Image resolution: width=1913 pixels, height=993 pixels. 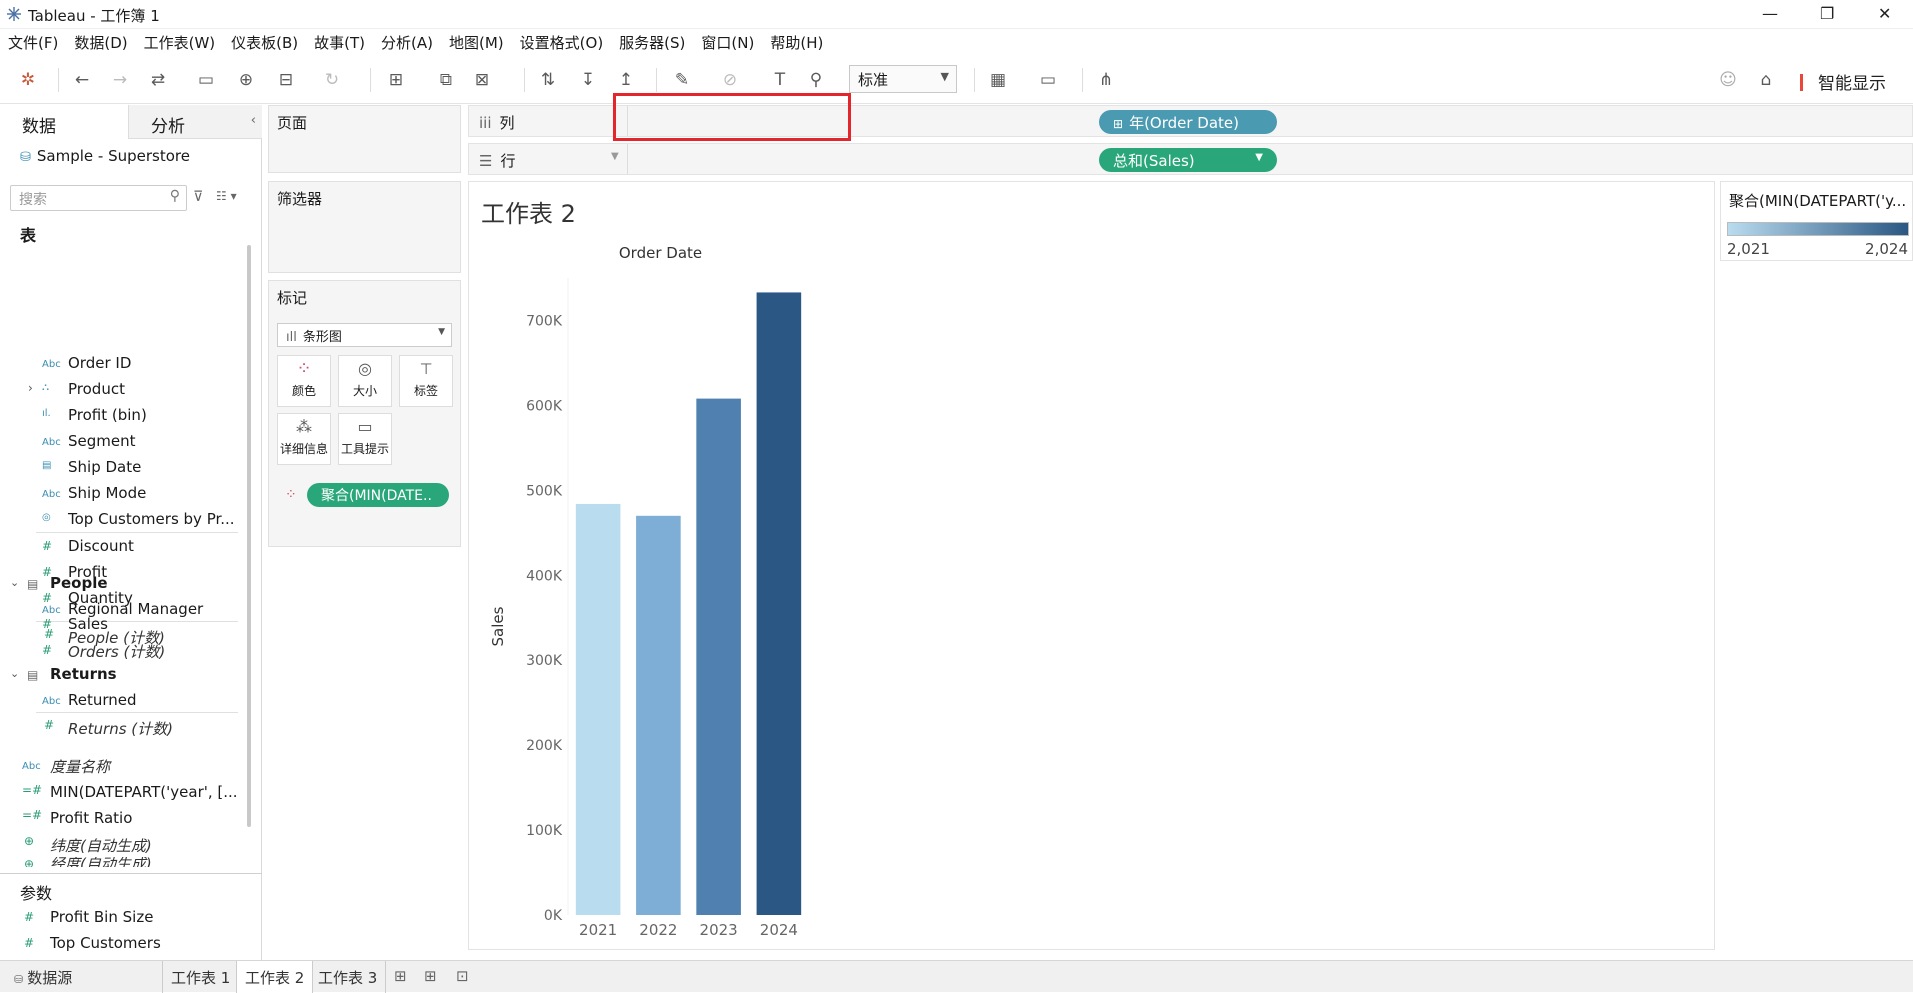 I want to click on show-cards-icon: ▦, so click(x=998, y=80).